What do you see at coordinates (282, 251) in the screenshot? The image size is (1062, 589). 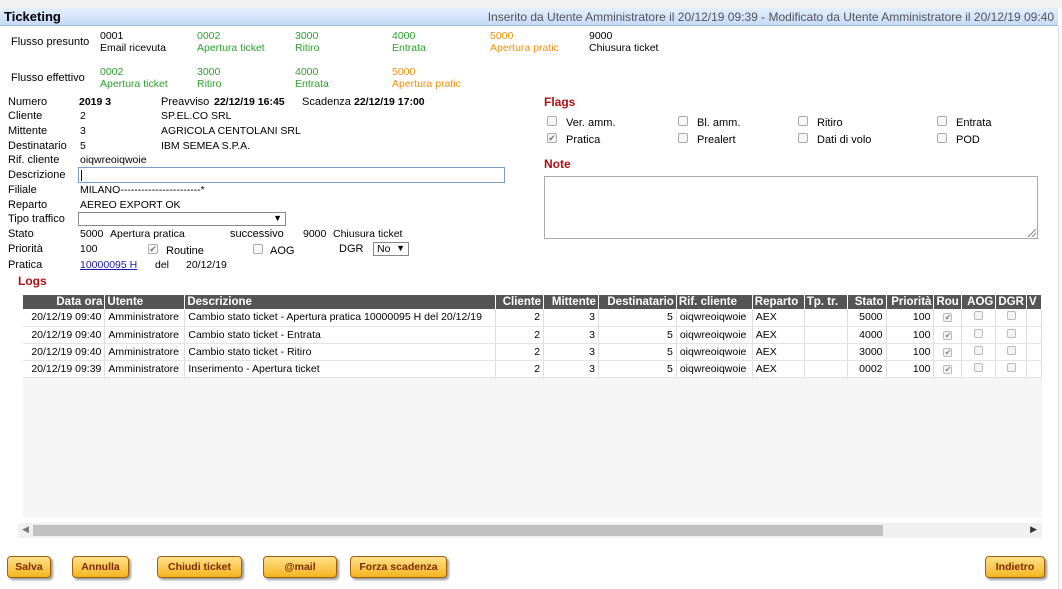 I see `aog-label: AOG` at bounding box center [282, 251].